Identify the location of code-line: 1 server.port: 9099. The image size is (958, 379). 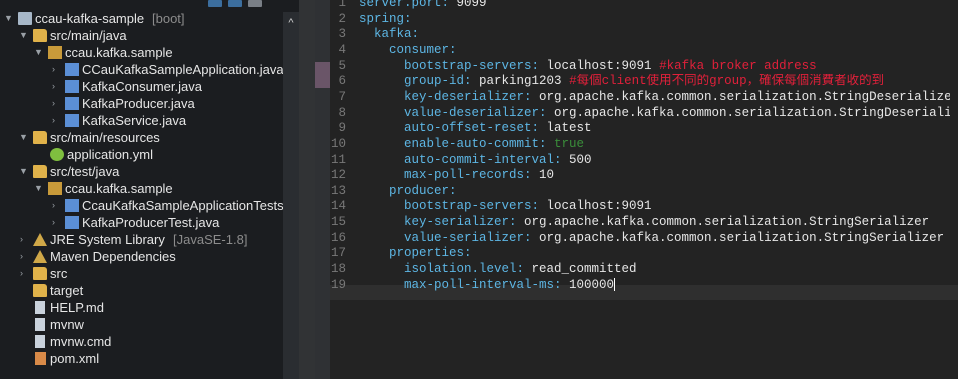
(640, 5).